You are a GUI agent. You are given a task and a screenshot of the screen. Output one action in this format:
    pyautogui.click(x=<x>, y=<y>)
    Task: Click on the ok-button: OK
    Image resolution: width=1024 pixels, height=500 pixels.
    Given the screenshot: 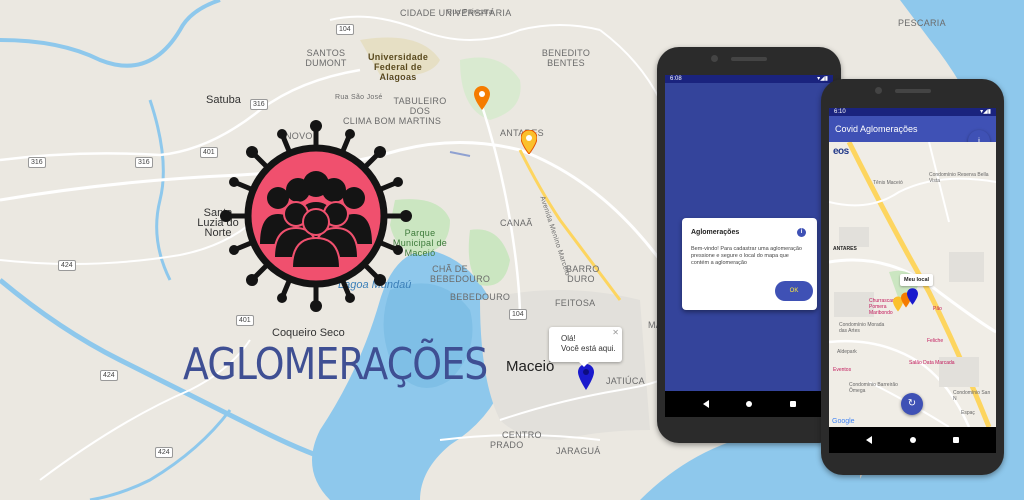 What is the action you would take?
    pyautogui.click(x=794, y=291)
    